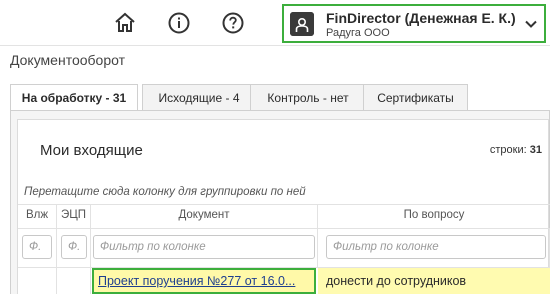  I want to click on tab-outgoing: Исходящие - 4, so click(199, 97).